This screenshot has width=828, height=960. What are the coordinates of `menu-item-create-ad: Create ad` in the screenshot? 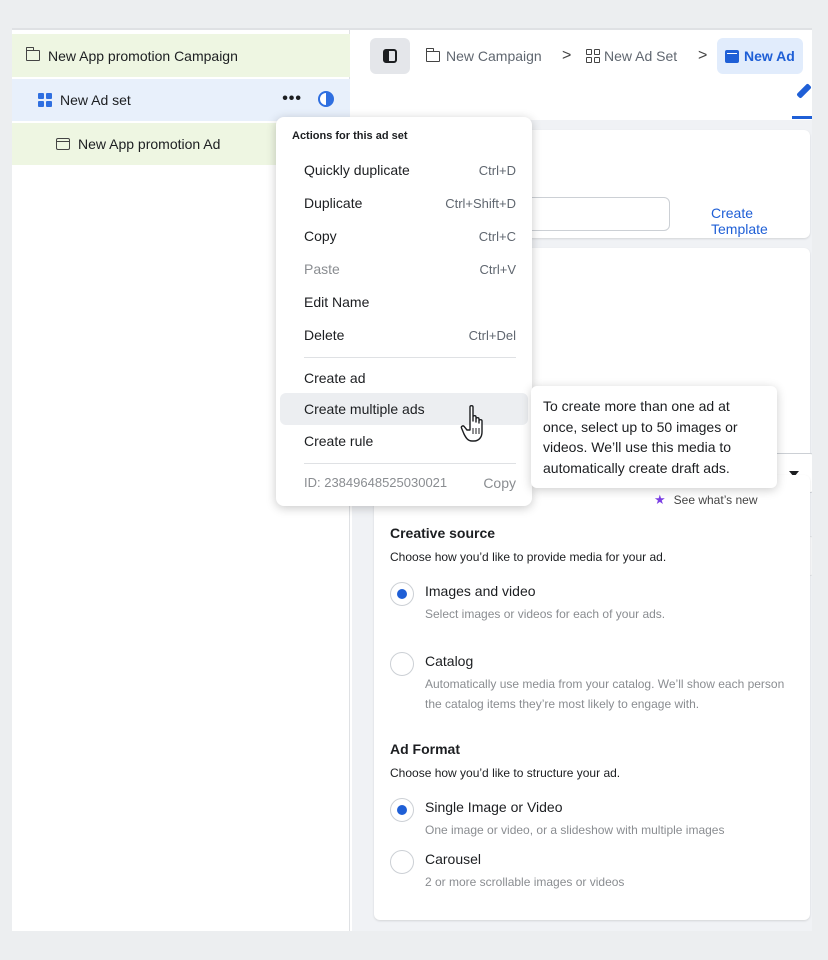 It's located at (404, 378).